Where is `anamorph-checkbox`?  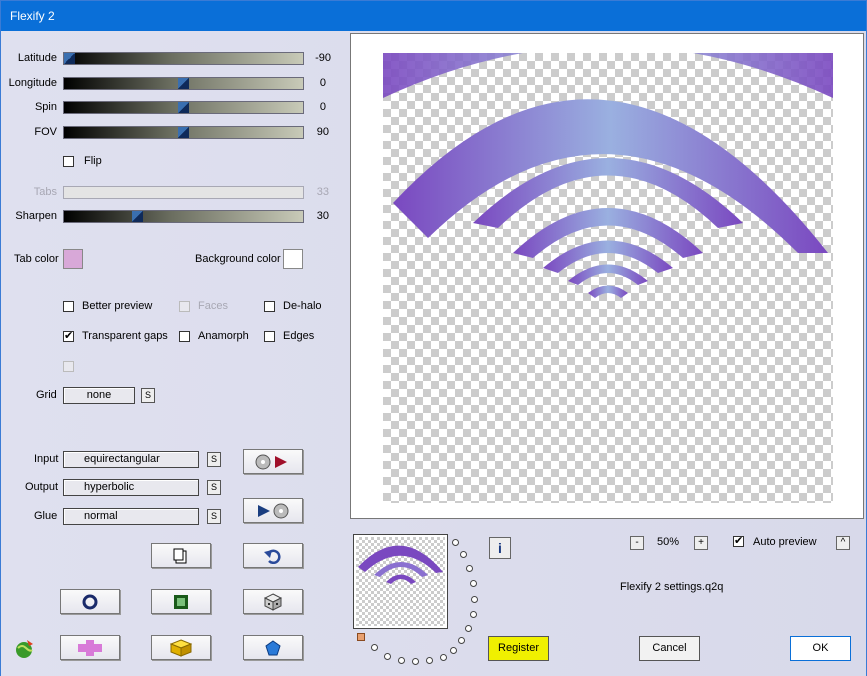 anamorph-checkbox is located at coordinates (184, 336).